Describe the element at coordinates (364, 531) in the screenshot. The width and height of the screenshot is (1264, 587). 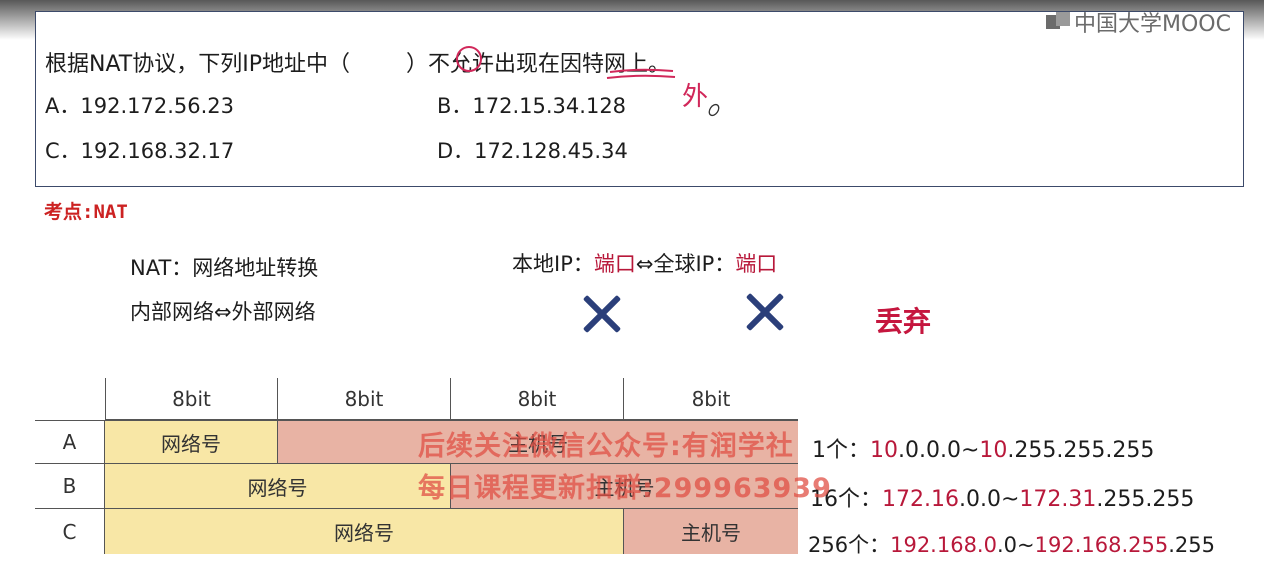
I see `net-cell-c: 网络号` at that location.